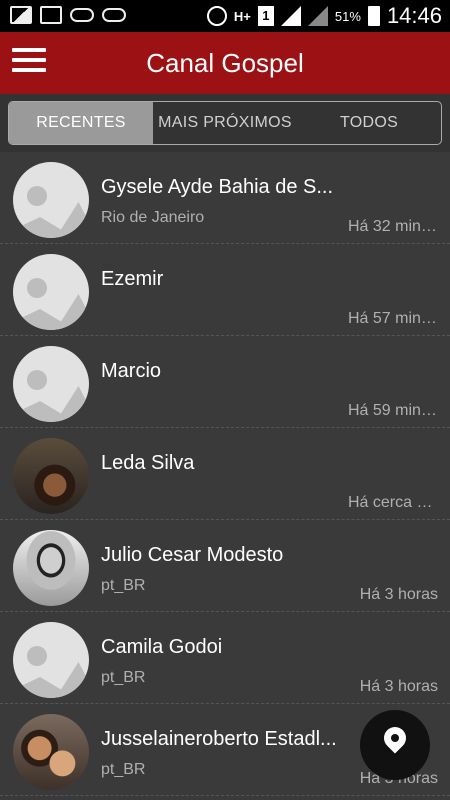  I want to click on list-item: Ezemir Há 57 minutos, so click(225, 290).